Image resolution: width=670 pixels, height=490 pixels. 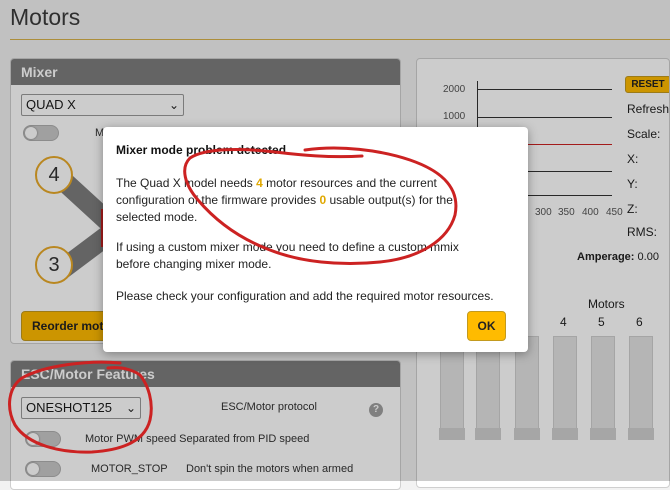 I want to click on required-motor-count: 4, so click(x=259, y=183).